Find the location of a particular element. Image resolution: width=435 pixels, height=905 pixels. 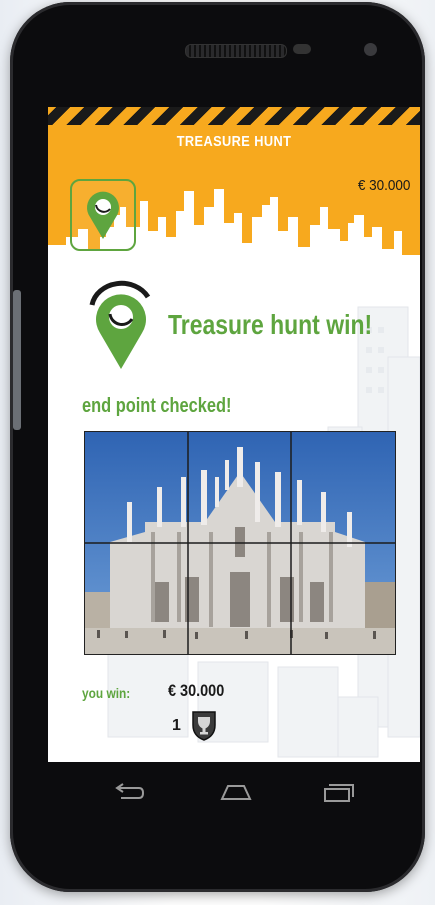

win-amount: € 30.000 is located at coordinates (196, 690).